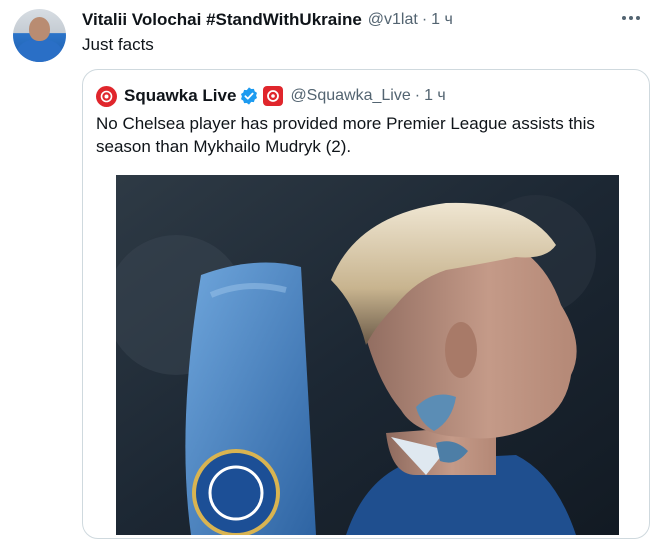 The width and height of the screenshot is (661, 539). What do you see at coordinates (350, 96) in the screenshot?
I see `quoted-author-handle: @Squawka_Live` at bounding box center [350, 96].